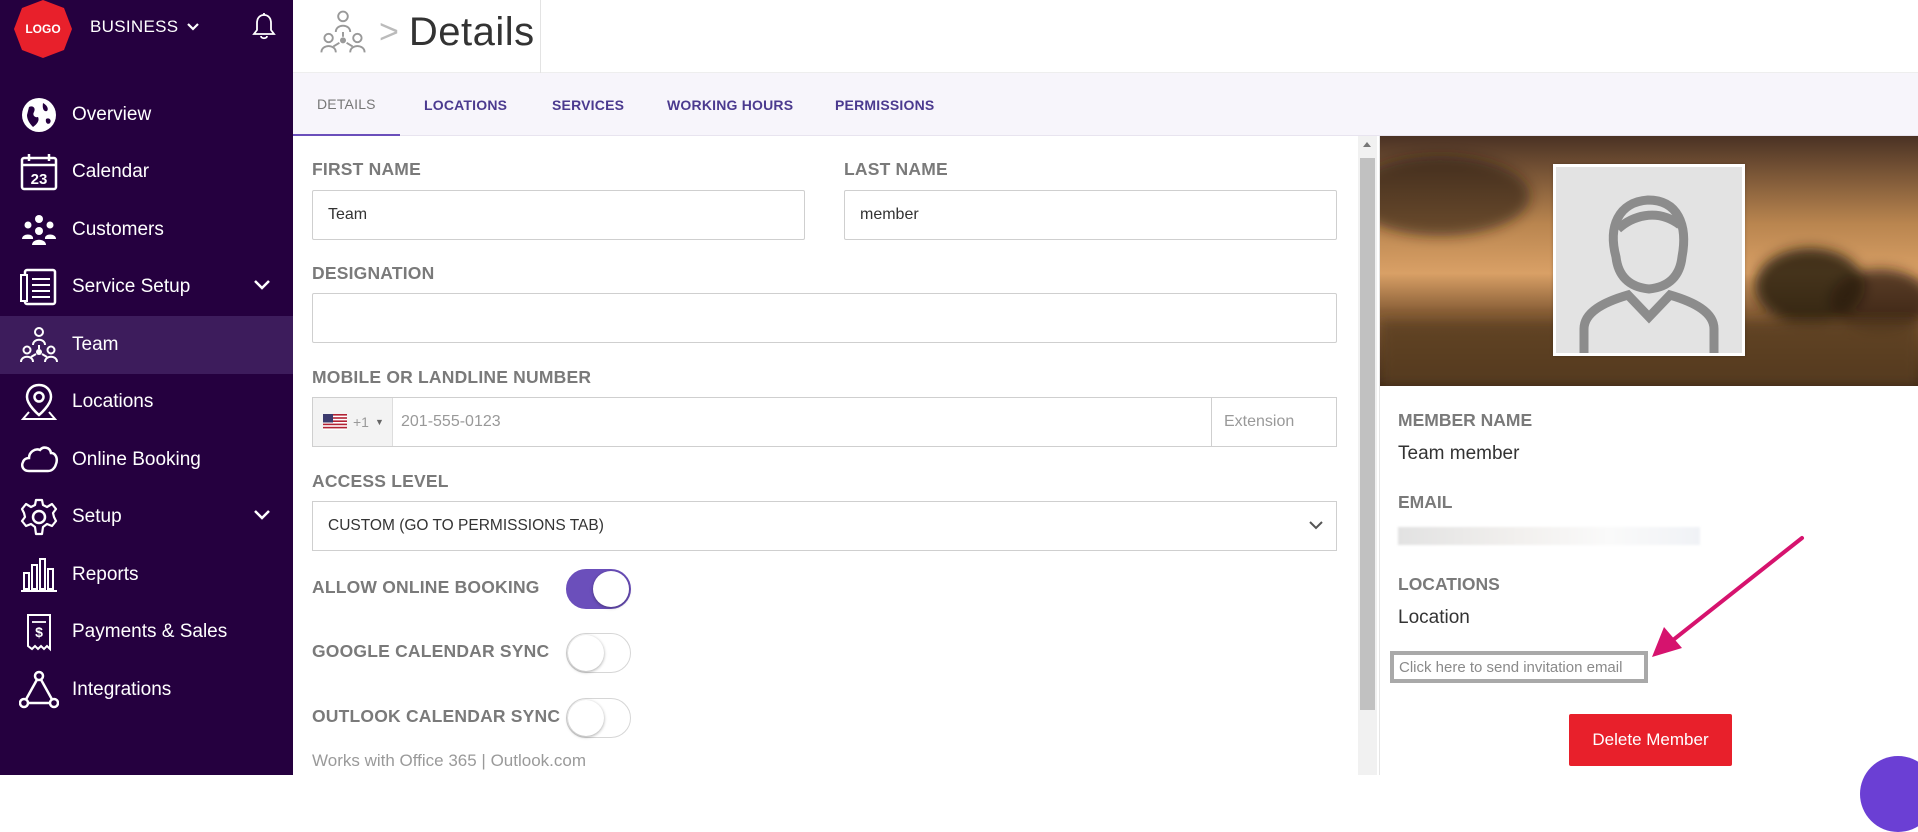  Describe the element at coordinates (39, 179) in the screenshot. I see `svg-text: 23` at that location.